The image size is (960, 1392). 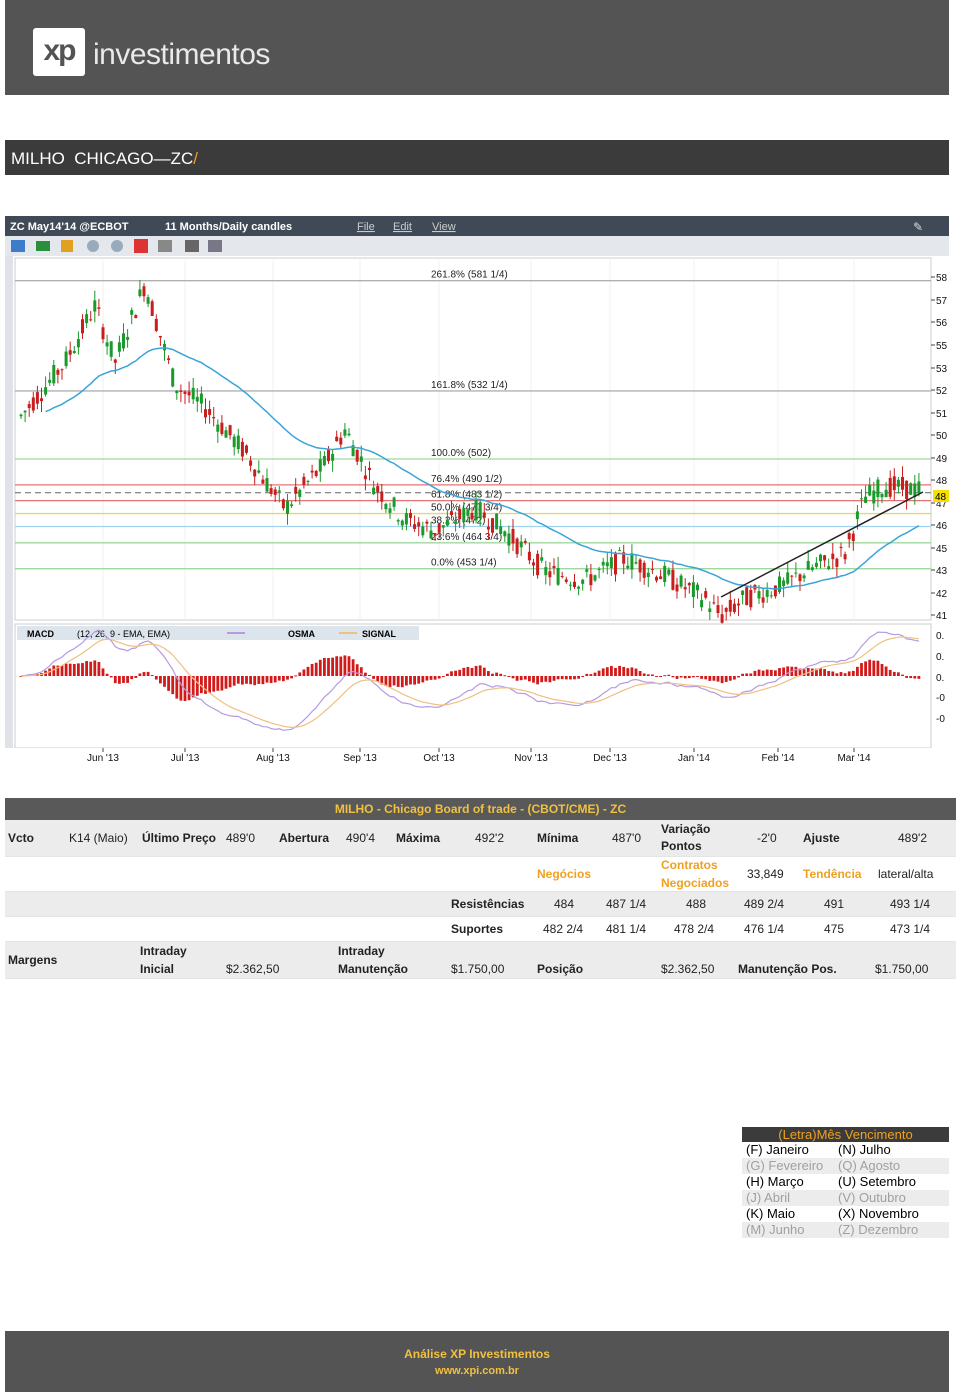 I want to click on month-n: (N) Julho, so click(x=864, y=1149).